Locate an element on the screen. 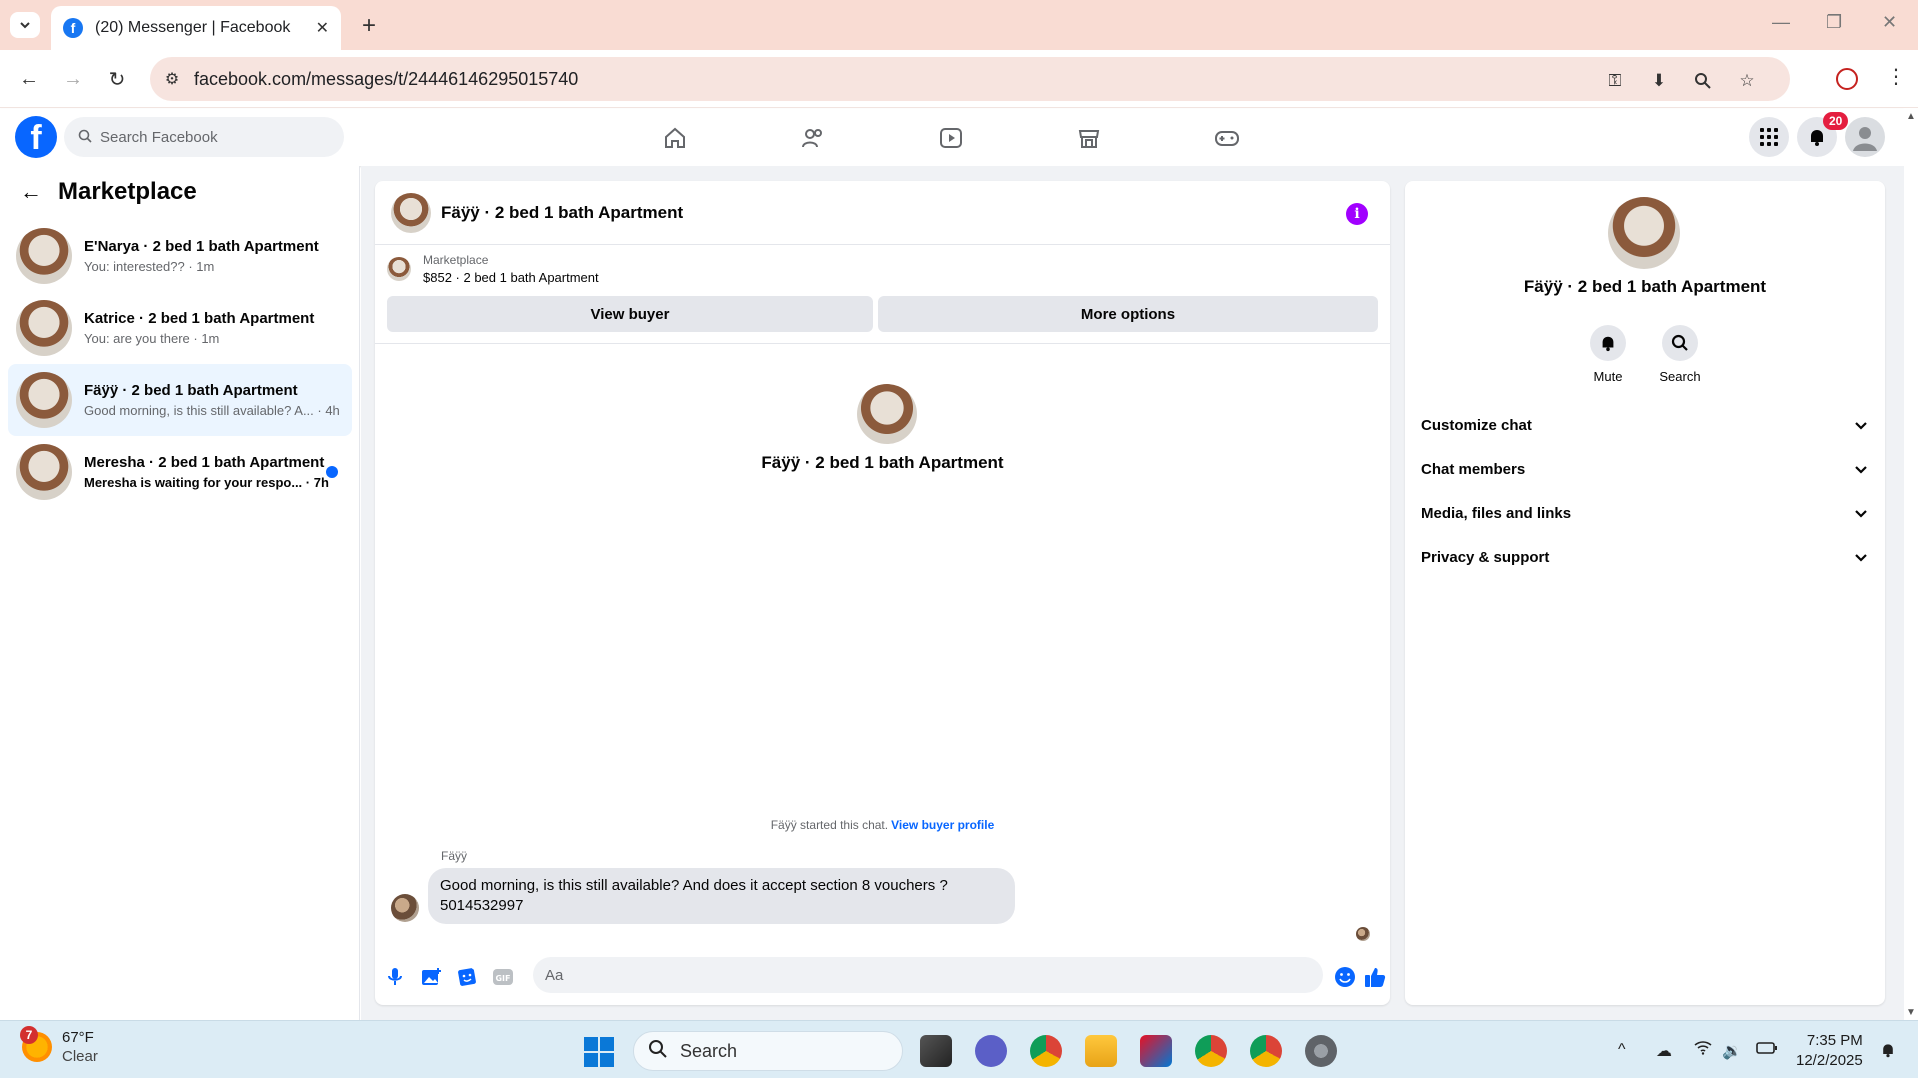 The width and height of the screenshot is (1918, 1078). battery-icon is located at coordinates (1767, 1050).